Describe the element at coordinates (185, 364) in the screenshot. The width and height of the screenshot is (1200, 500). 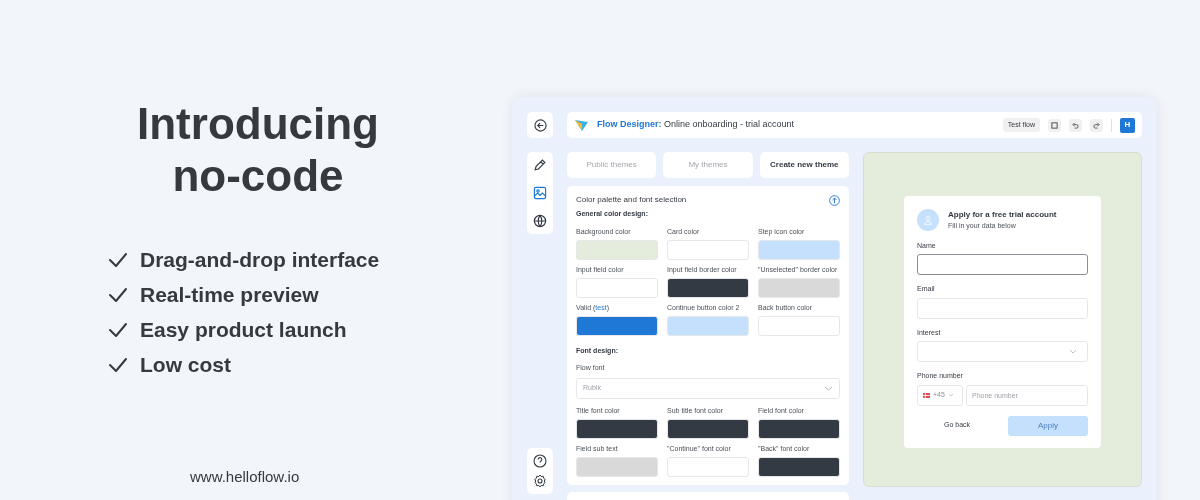
I see `feature-text: Low cost` at that location.